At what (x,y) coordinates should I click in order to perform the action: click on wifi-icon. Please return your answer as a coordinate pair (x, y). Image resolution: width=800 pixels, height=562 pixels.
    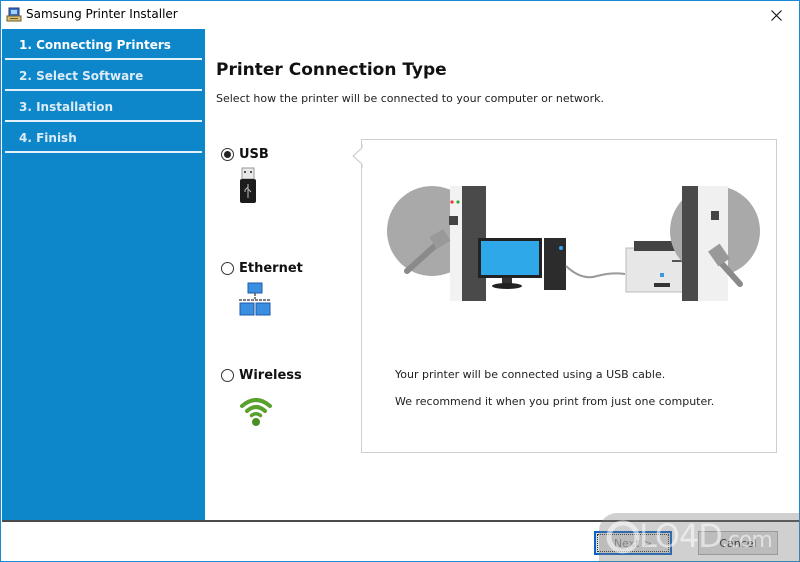
    Looking at the image, I should click on (256, 412).